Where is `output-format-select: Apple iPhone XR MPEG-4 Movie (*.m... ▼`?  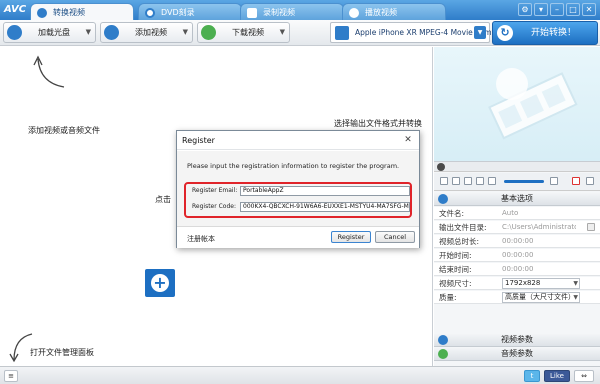 output-format-select: Apple iPhone XR MPEG-4 Movie (*.m... ▼ is located at coordinates (414, 32).